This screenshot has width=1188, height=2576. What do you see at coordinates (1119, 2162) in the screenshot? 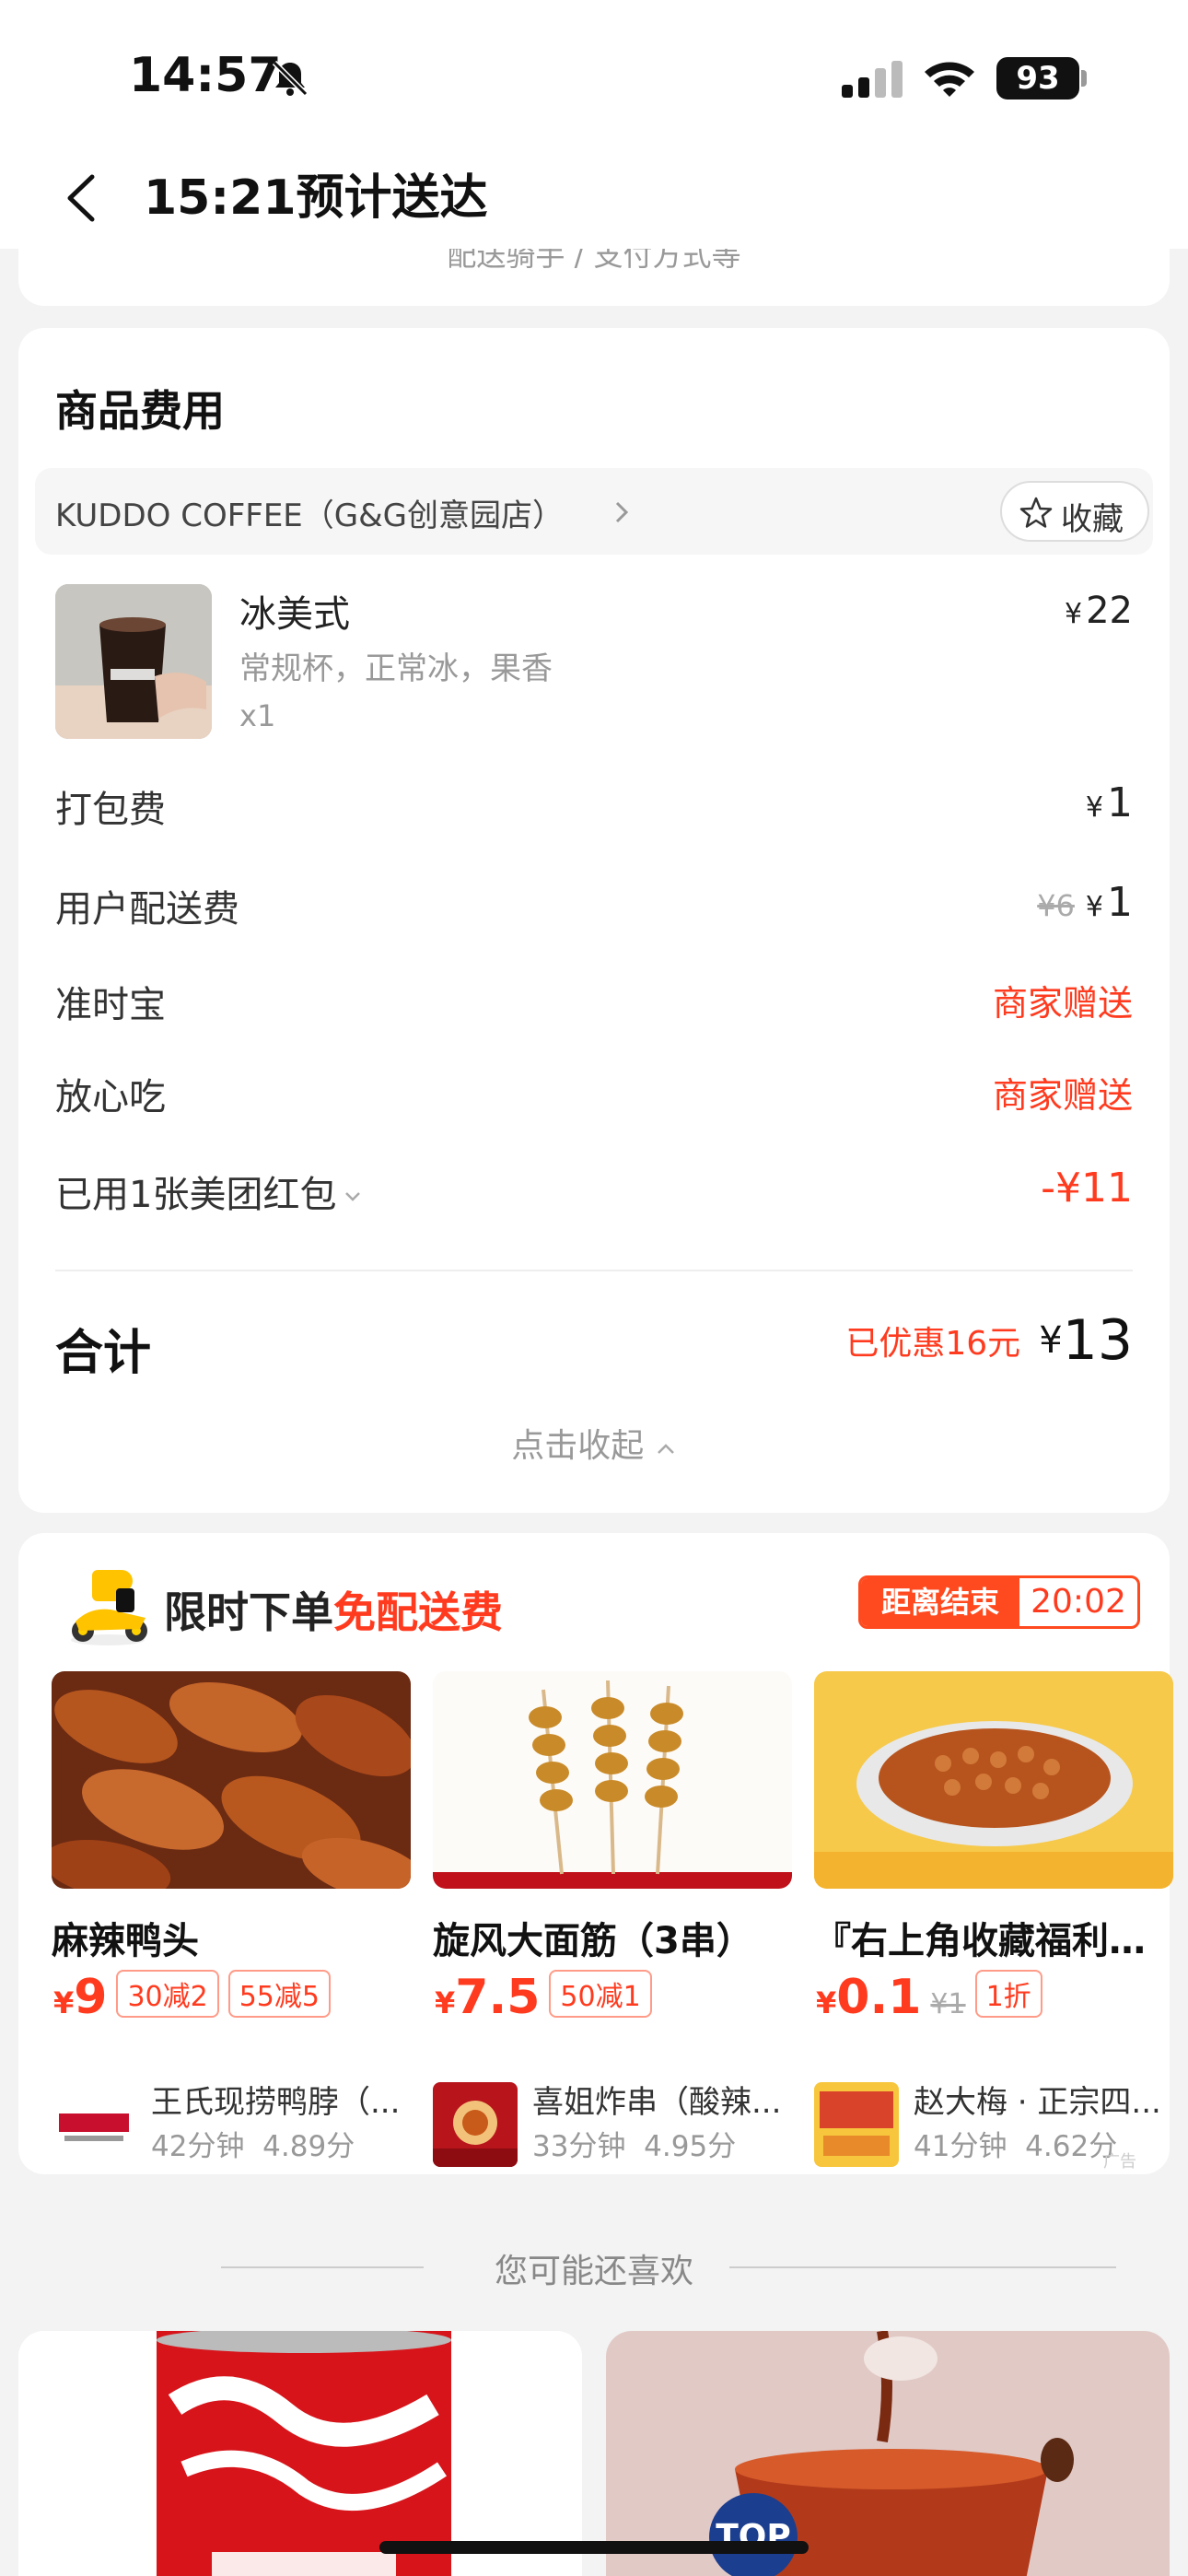
I see `ad-label: 广告` at bounding box center [1119, 2162].